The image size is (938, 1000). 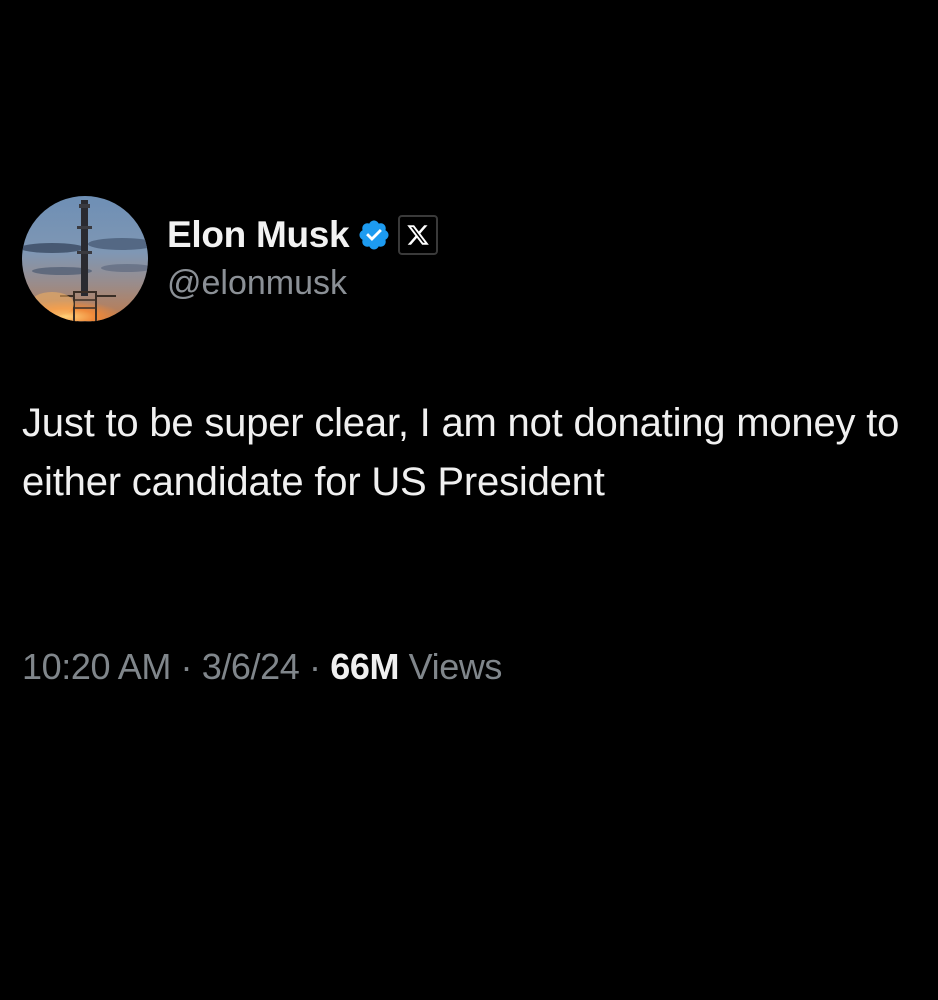 I want to click on x-logo-icon, so click(x=418, y=235).